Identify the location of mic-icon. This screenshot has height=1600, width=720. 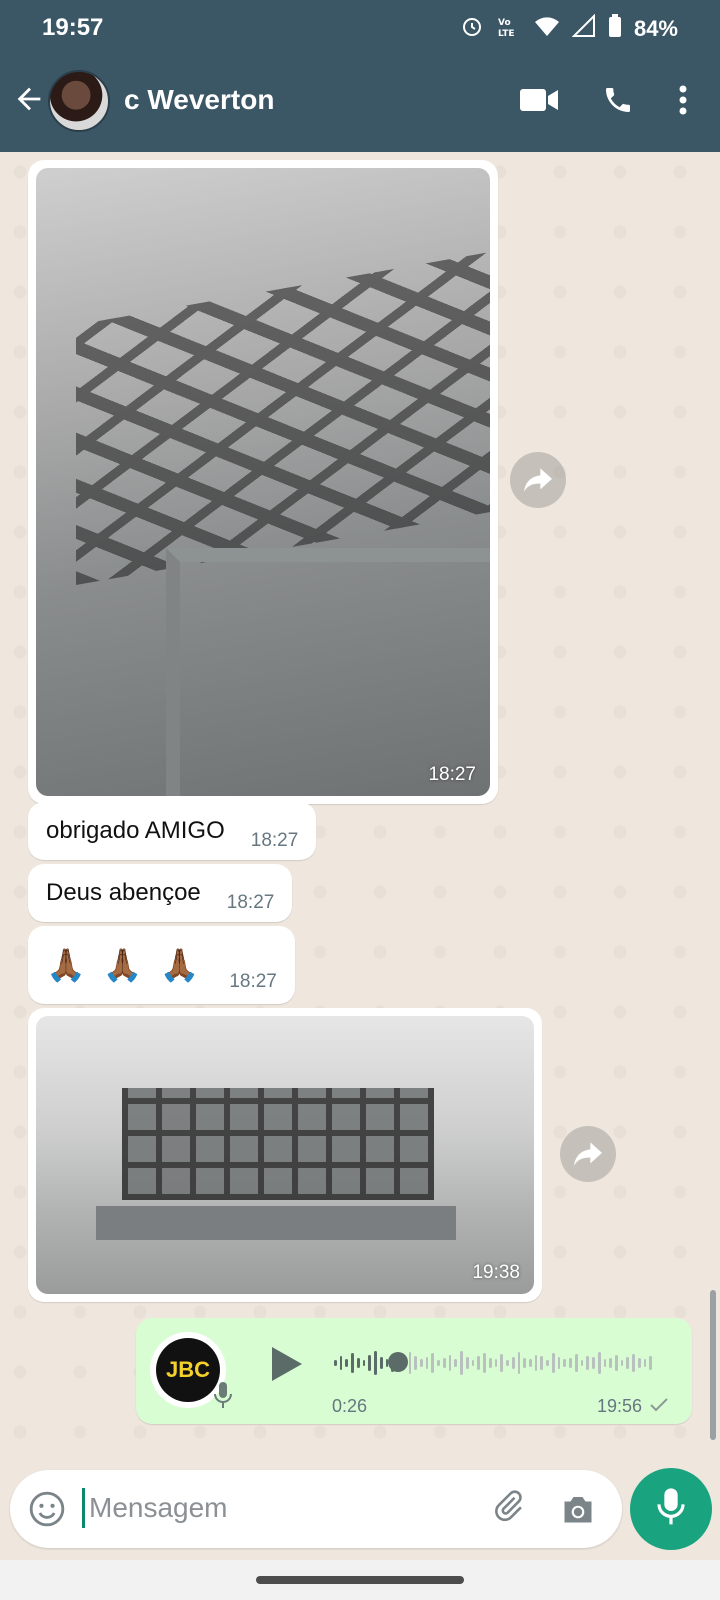
(223, 1397).